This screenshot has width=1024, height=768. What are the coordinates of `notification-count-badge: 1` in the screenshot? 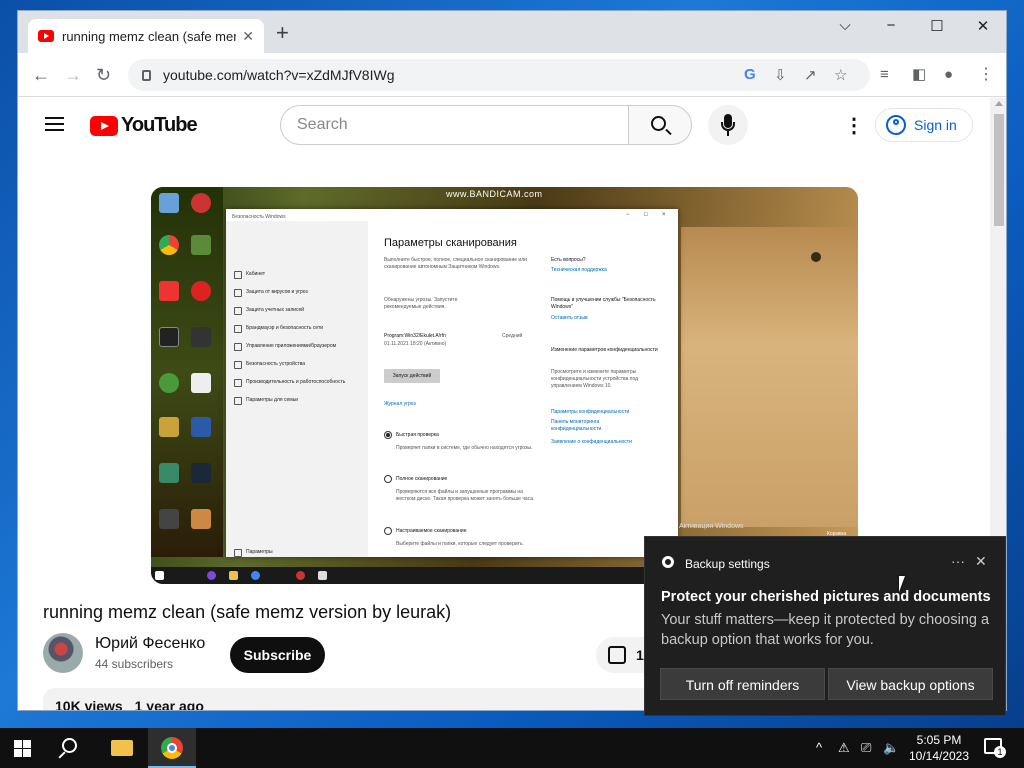 It's located at (1000, 752).